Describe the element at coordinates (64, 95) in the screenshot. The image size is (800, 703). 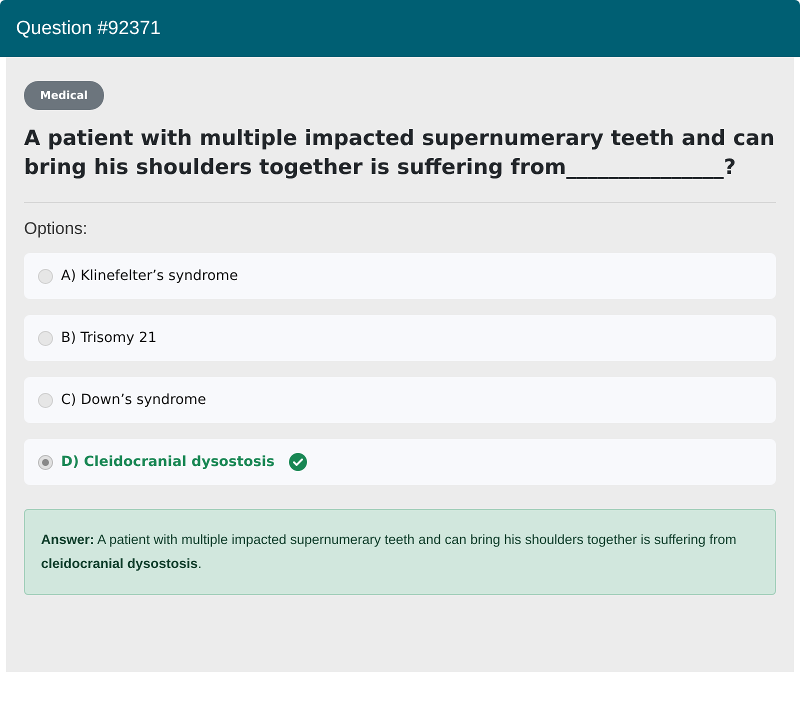
I see `category-badge: Medical` at that location.